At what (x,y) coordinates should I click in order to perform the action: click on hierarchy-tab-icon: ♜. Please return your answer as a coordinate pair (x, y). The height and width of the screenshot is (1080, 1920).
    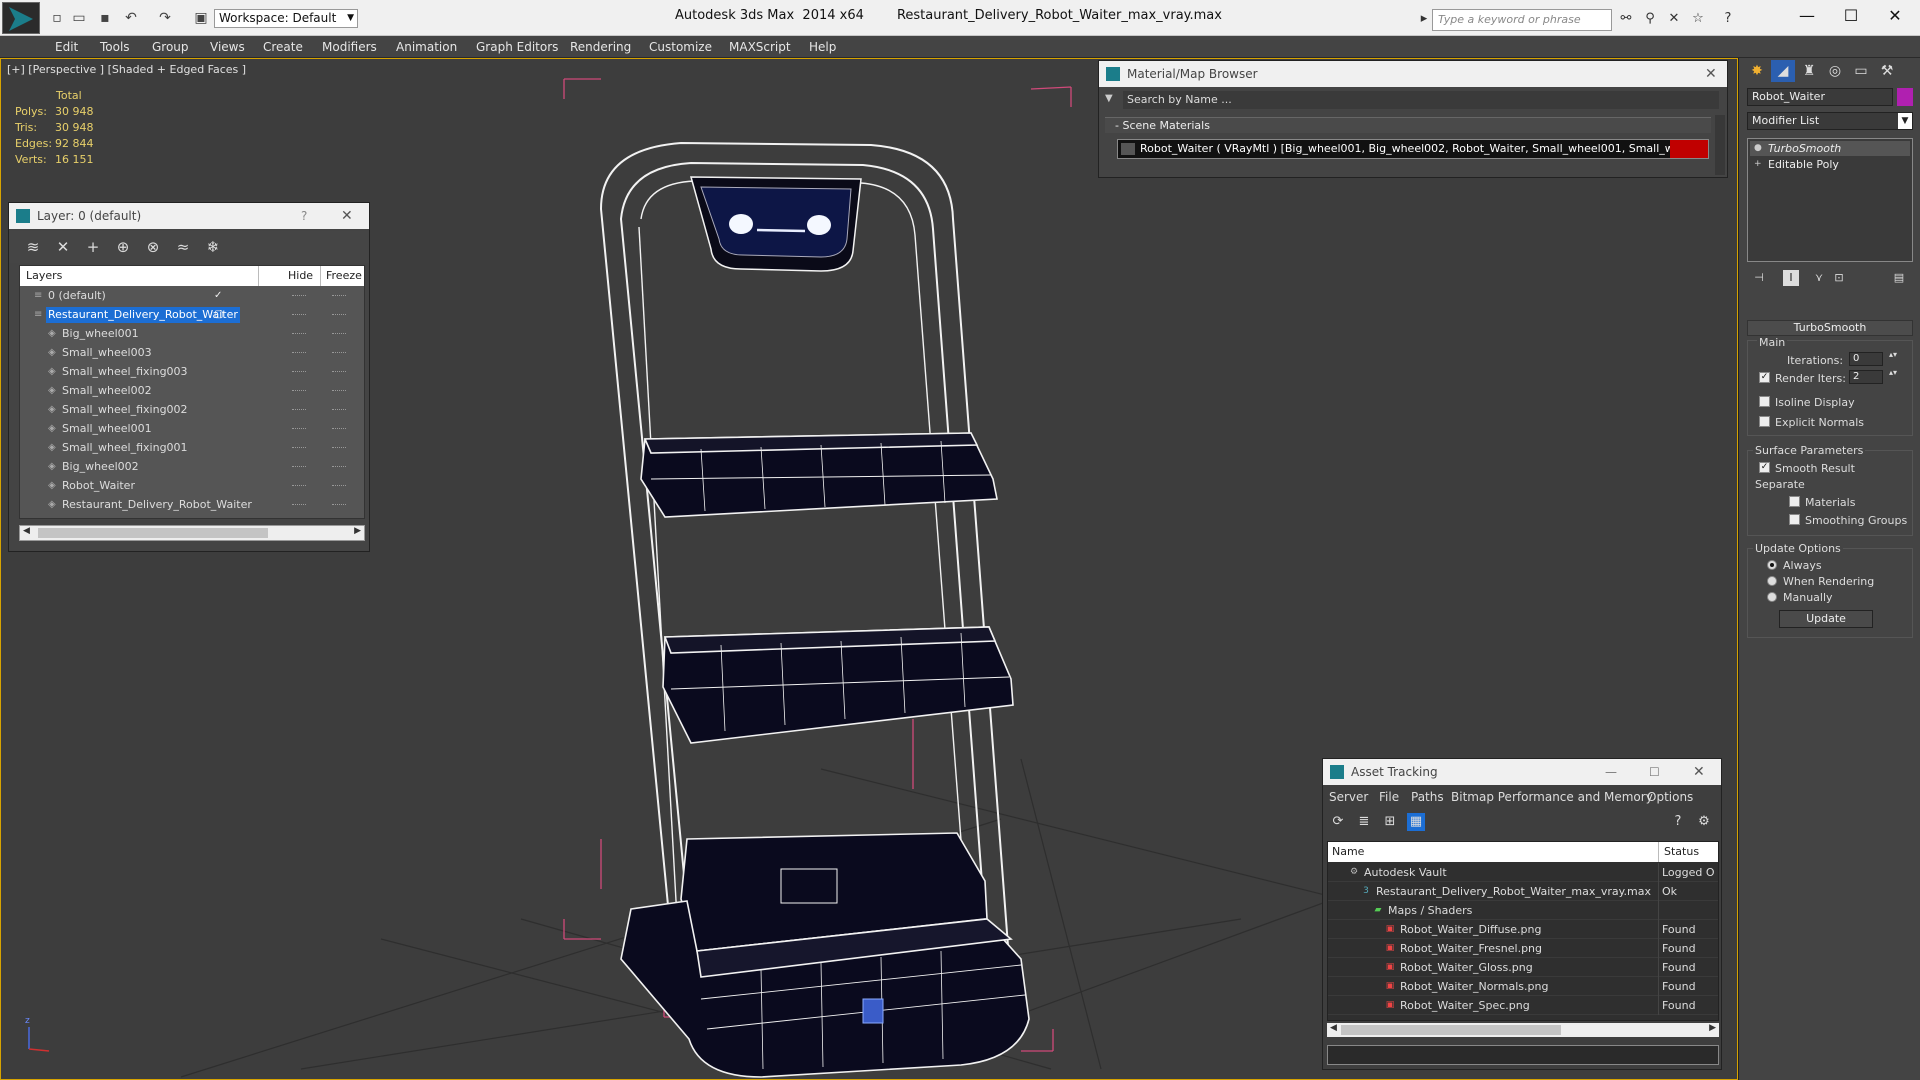
    Looking at the image, I should click on (1809, 71).